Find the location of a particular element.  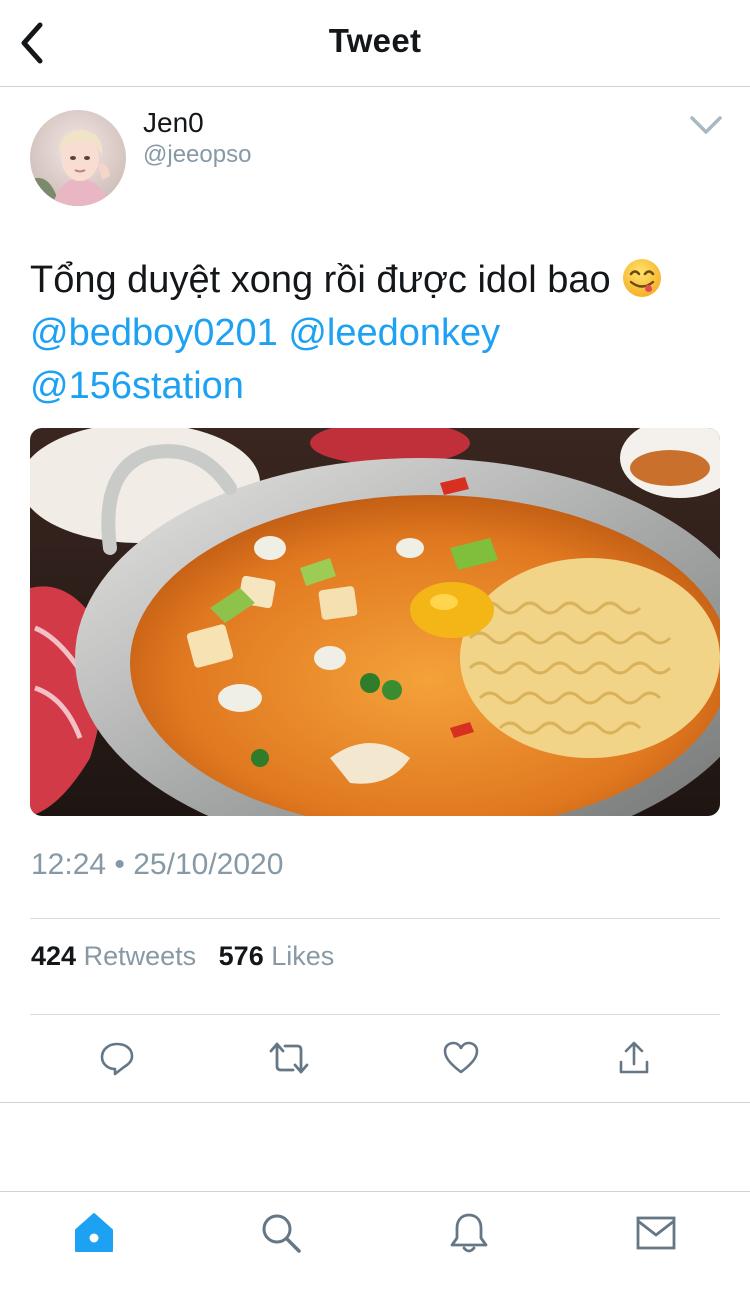

tab-home is located at coordinates (94, 1233).